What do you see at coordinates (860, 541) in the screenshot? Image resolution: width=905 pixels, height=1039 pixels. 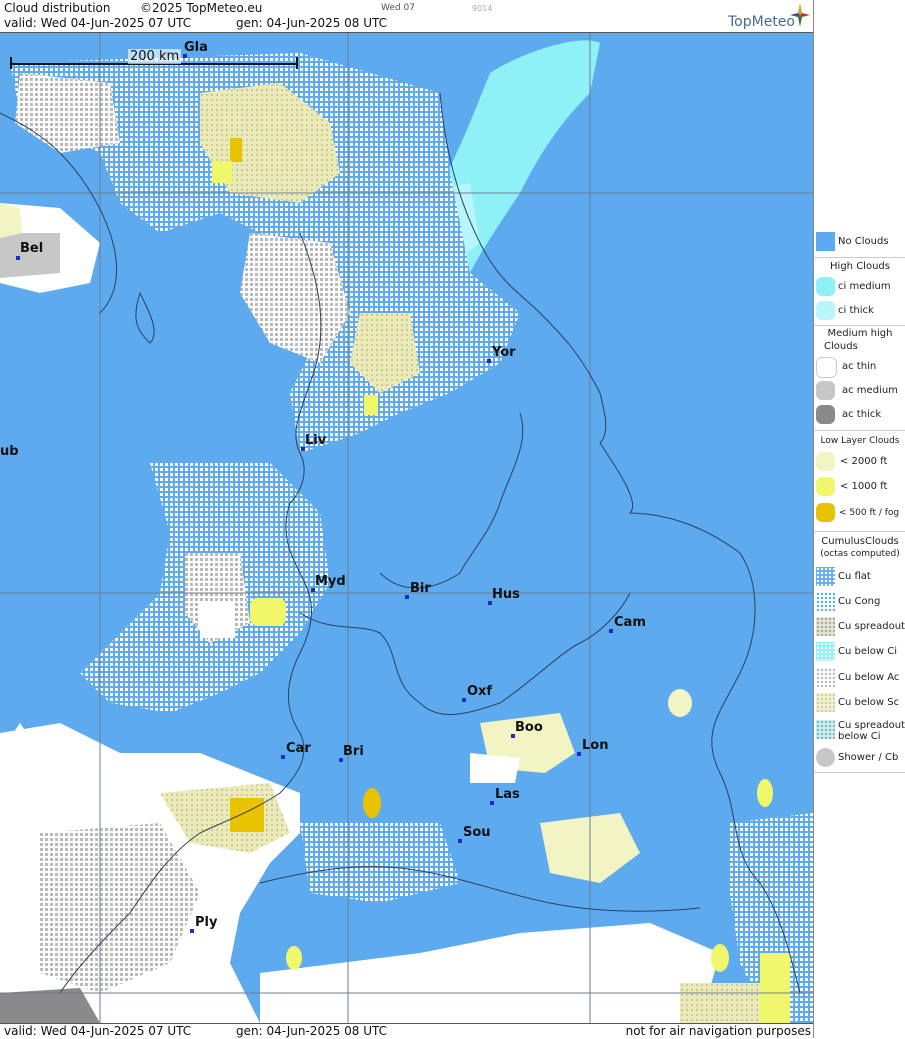 I see `legend-cumulus-heading: CumulusClouds` at bounding box center [860, 541].